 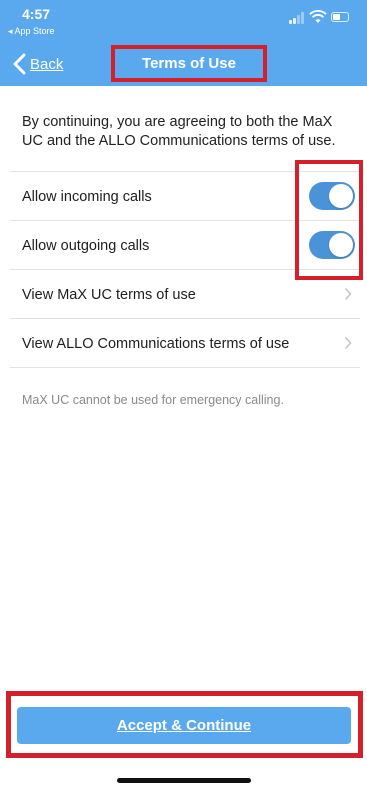 What do you see at coordinates (184, 725) in the screenshot?
I see `accept-continue-button: Accept & Continue` at bounding box center [184, 725].